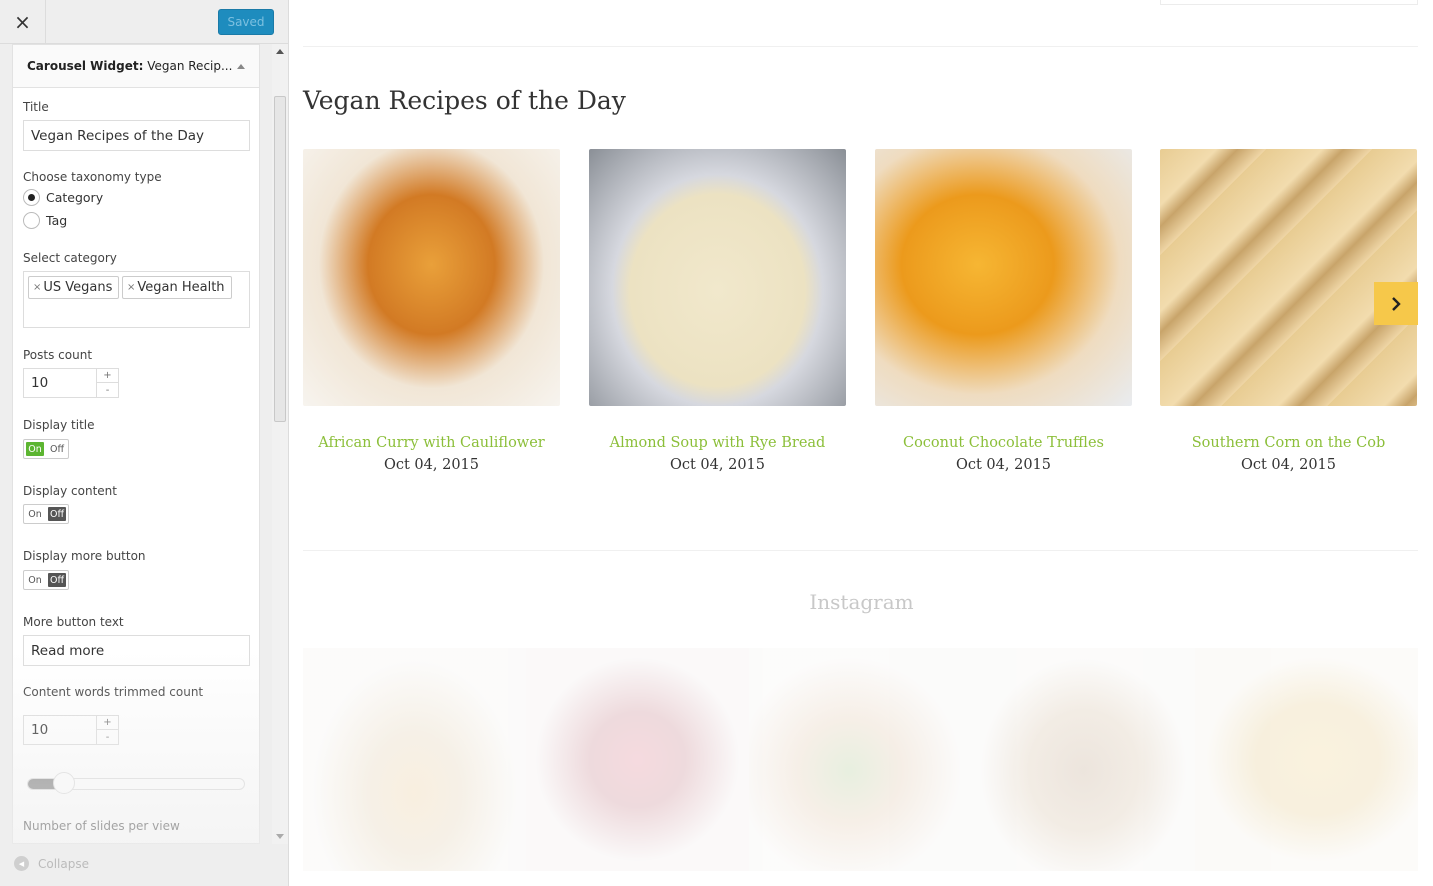 Image resolution: width=1433 pixels, height=886 pixels. Describe the element at coordinates (45, 220) in the screenshot. I see `radio-tag: Tag` at that location.